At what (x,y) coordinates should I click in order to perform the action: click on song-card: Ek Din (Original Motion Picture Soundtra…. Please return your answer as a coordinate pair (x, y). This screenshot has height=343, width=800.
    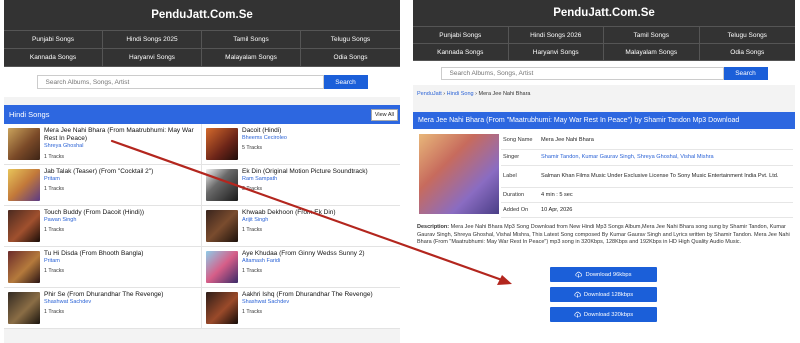
    Looking at the image, I should click on (301, 185).